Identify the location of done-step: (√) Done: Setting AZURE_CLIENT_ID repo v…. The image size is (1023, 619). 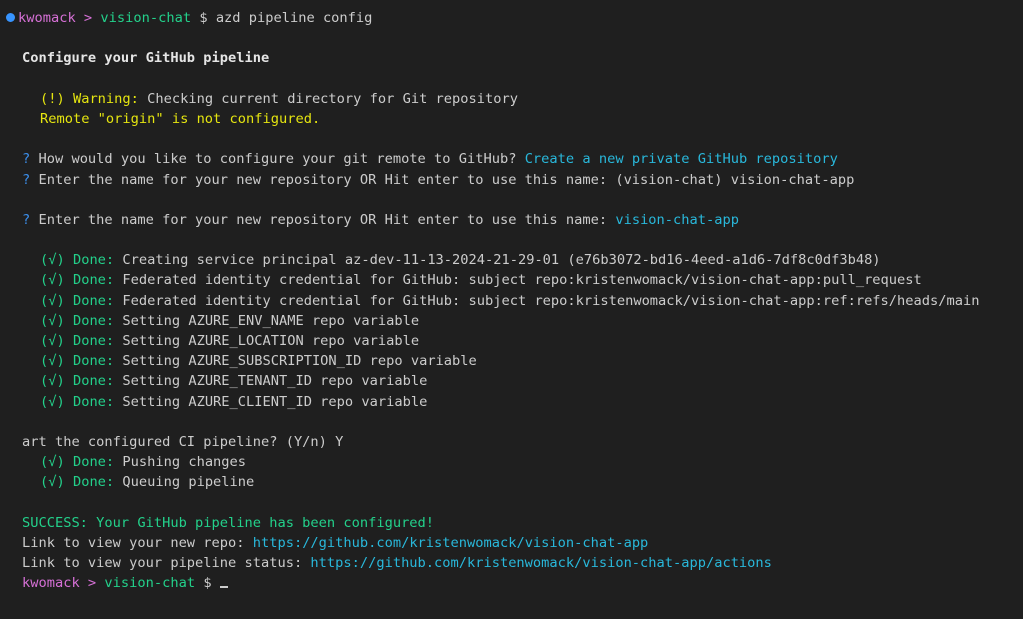
(514, 402).